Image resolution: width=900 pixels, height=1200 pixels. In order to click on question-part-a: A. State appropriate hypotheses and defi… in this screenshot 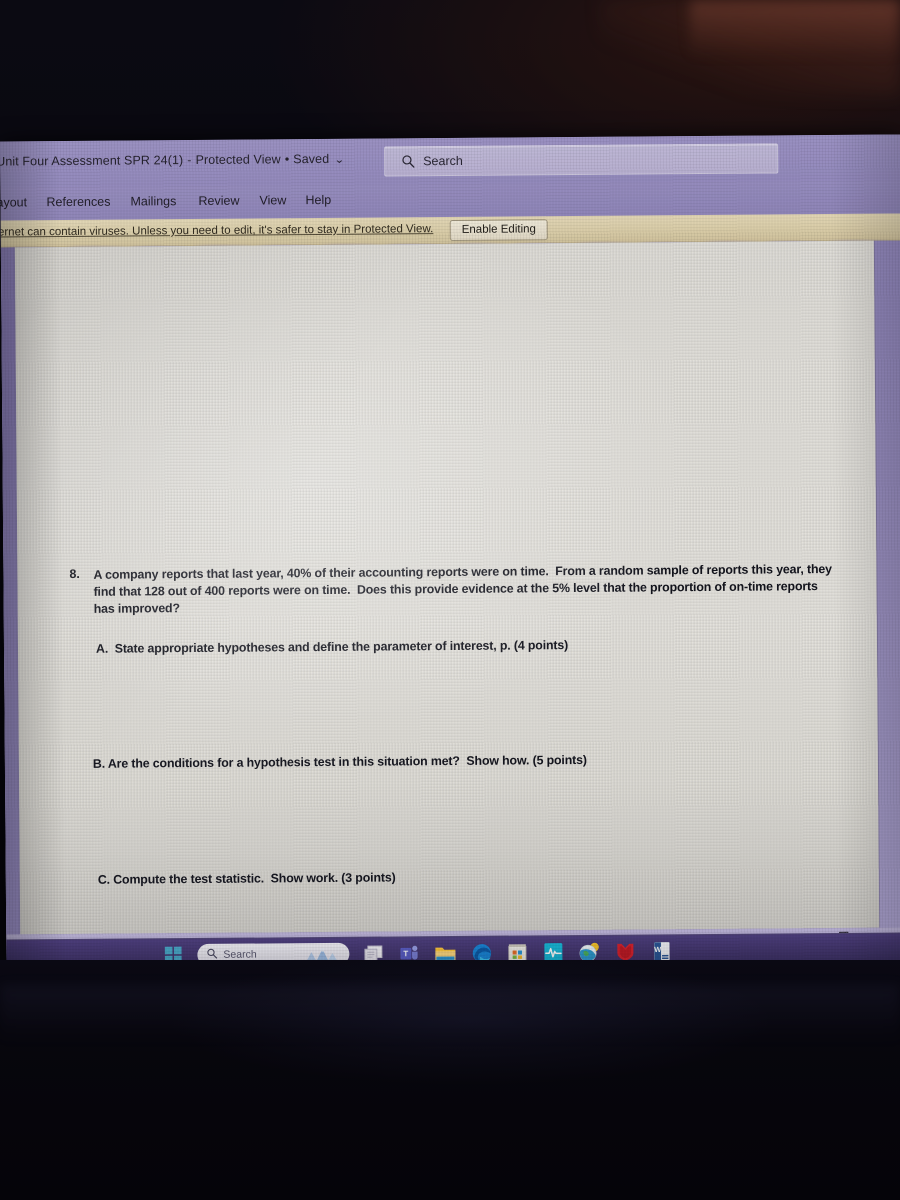, I will do `click(332, 647)`.